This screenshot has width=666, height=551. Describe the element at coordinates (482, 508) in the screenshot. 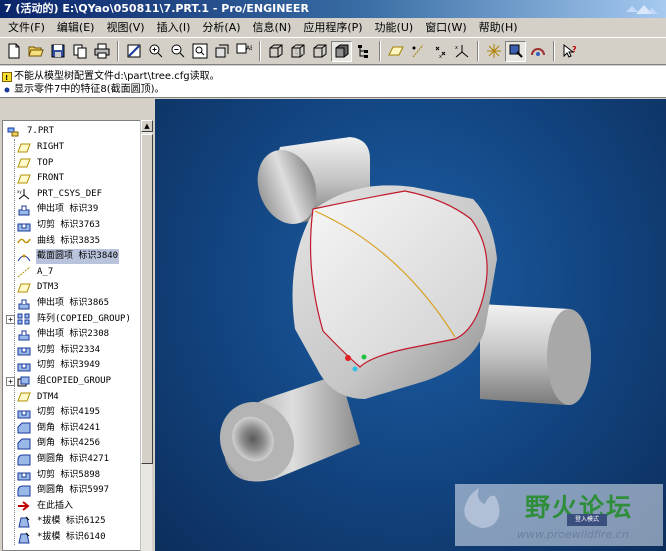

I see `flame-logo-icon` at that location.